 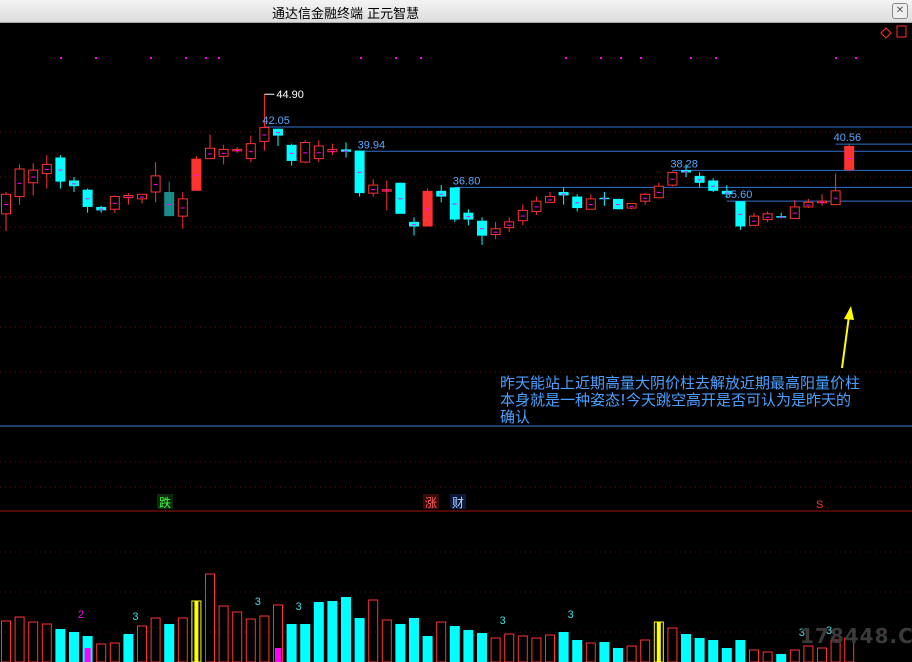 What do you see at coordinates (428, 617) in the screenshot?
I see `volume-bars` at bounding box center [428, 617].